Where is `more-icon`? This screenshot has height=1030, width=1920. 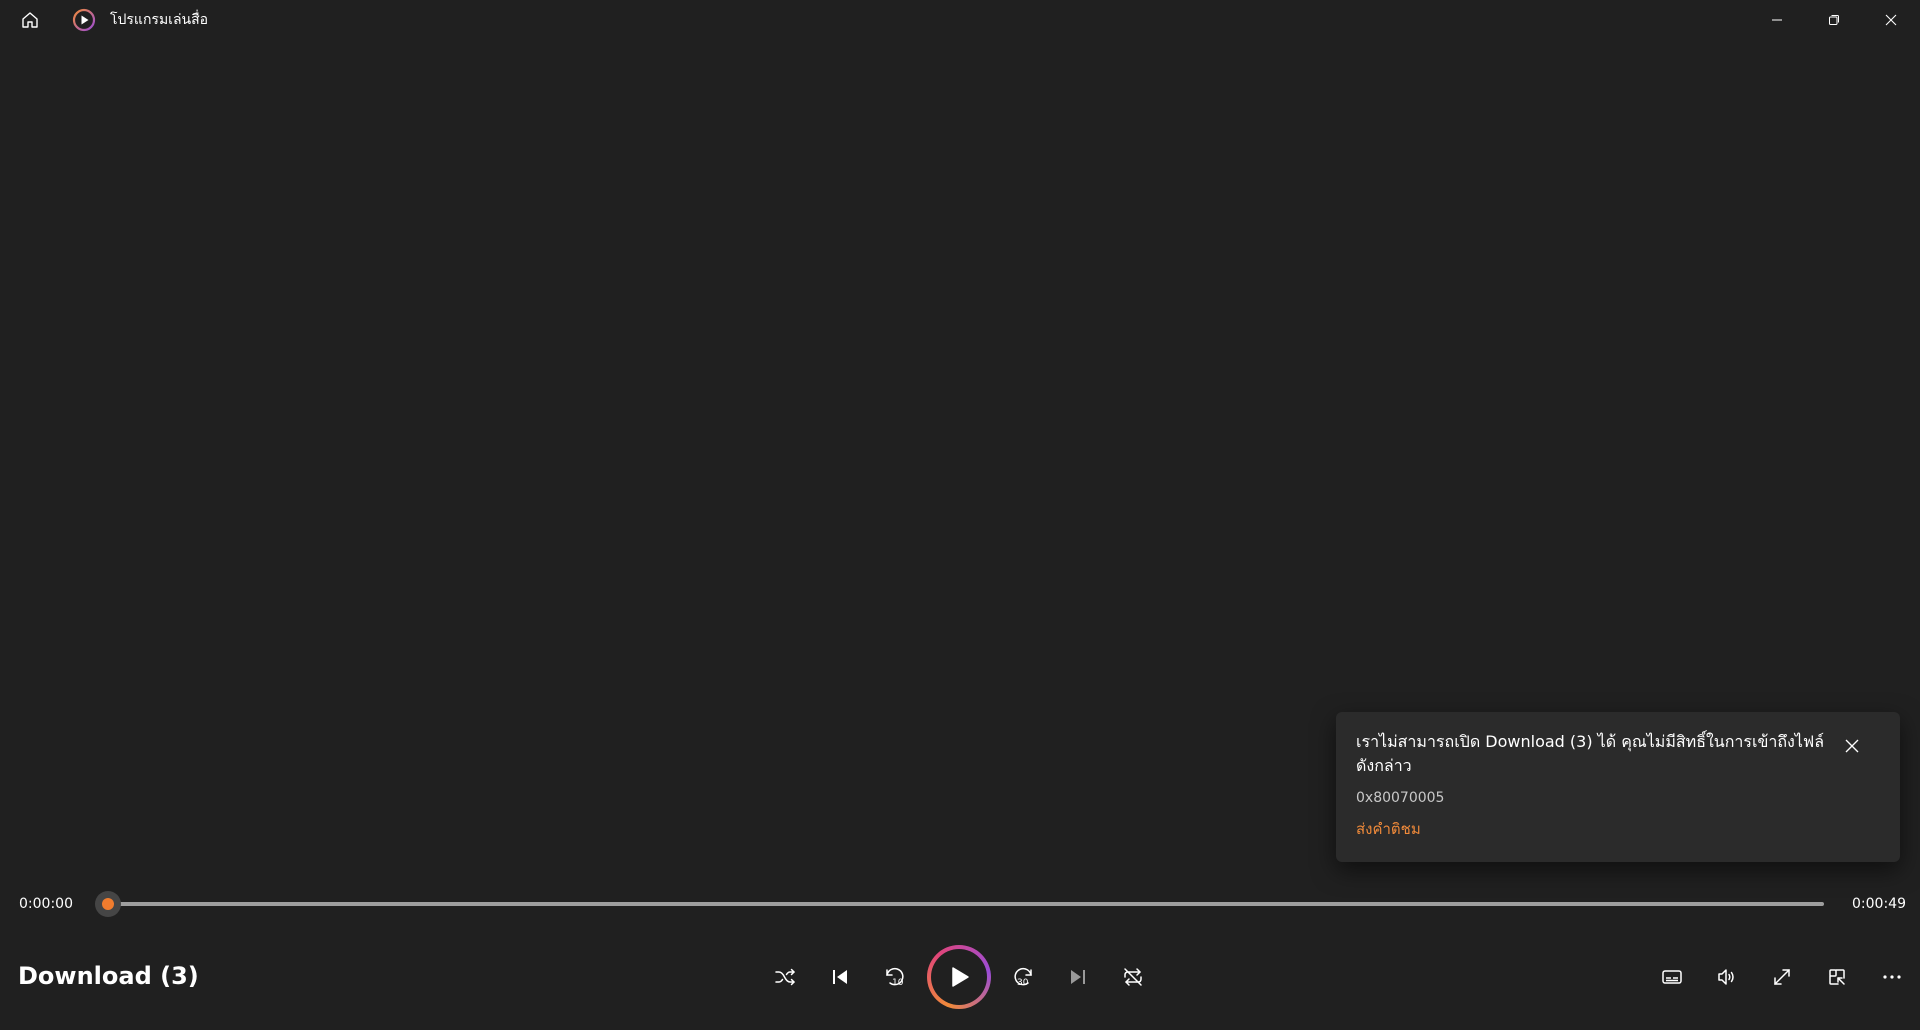 more-icon is located at coordinates (1892, 977).